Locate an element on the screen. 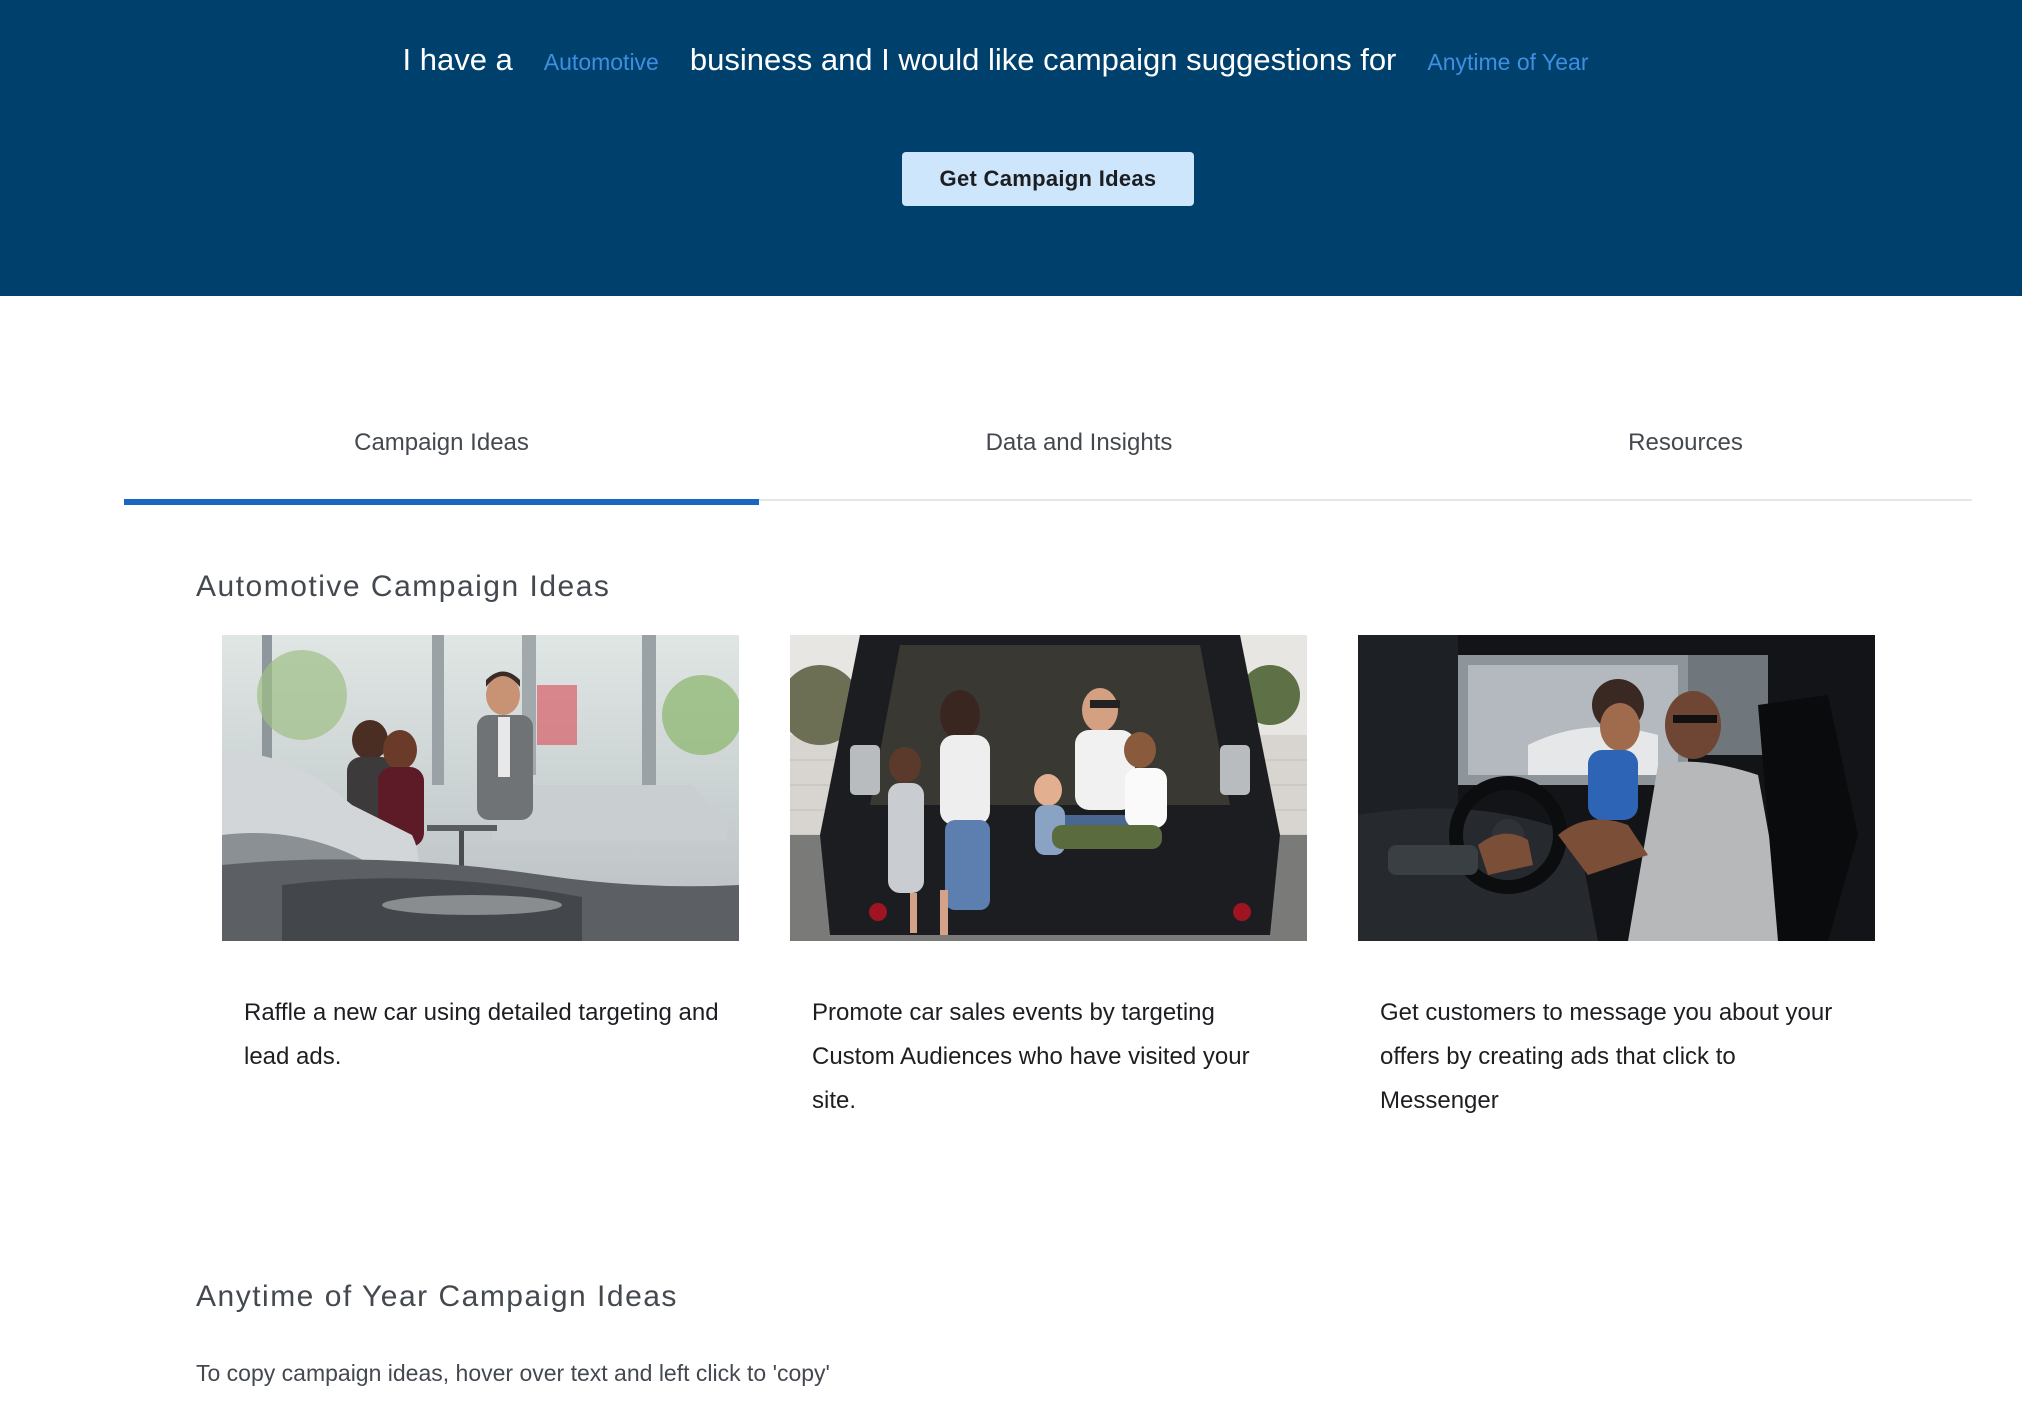  family-illustration is located at coordinates (1048, 788).